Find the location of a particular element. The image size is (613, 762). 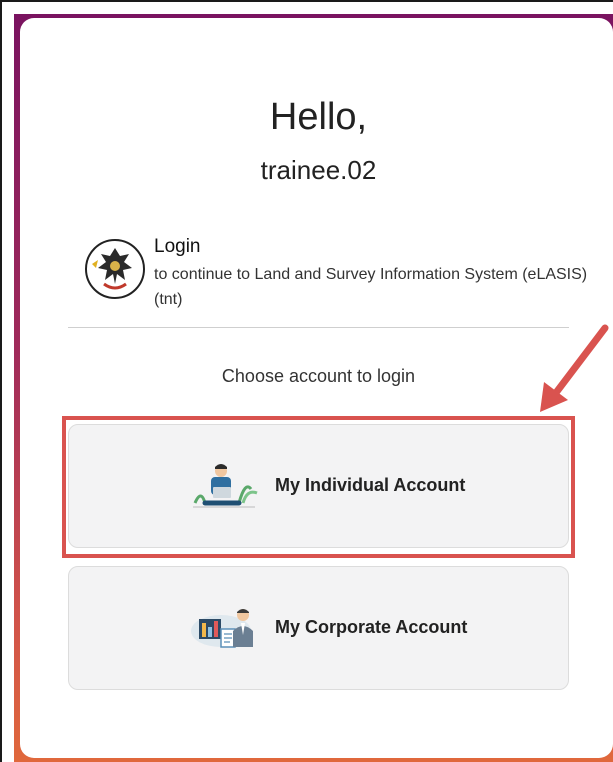

choose-account-prompt: Choose account to login is located at coordinates (318, 376).